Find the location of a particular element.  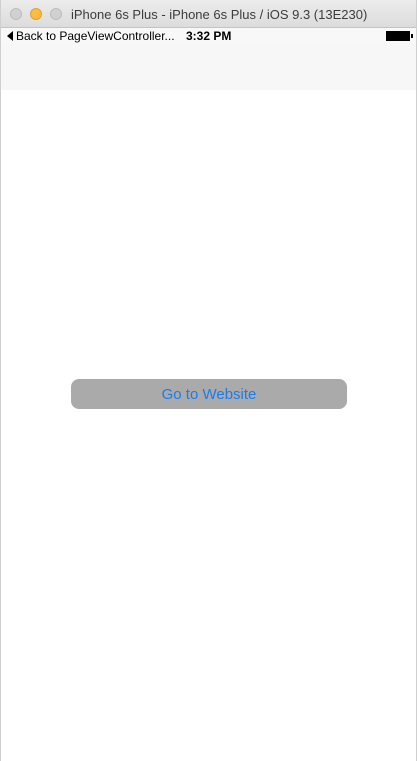

go-to-website-button: Go to Website is located at coordinates (209, 394).